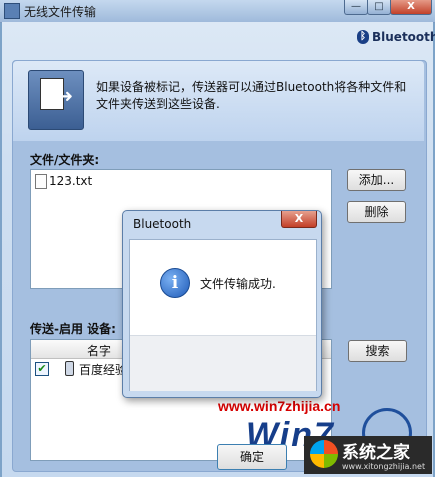  I want to click on dialog-title: Bluetooth, so click(162, 224).